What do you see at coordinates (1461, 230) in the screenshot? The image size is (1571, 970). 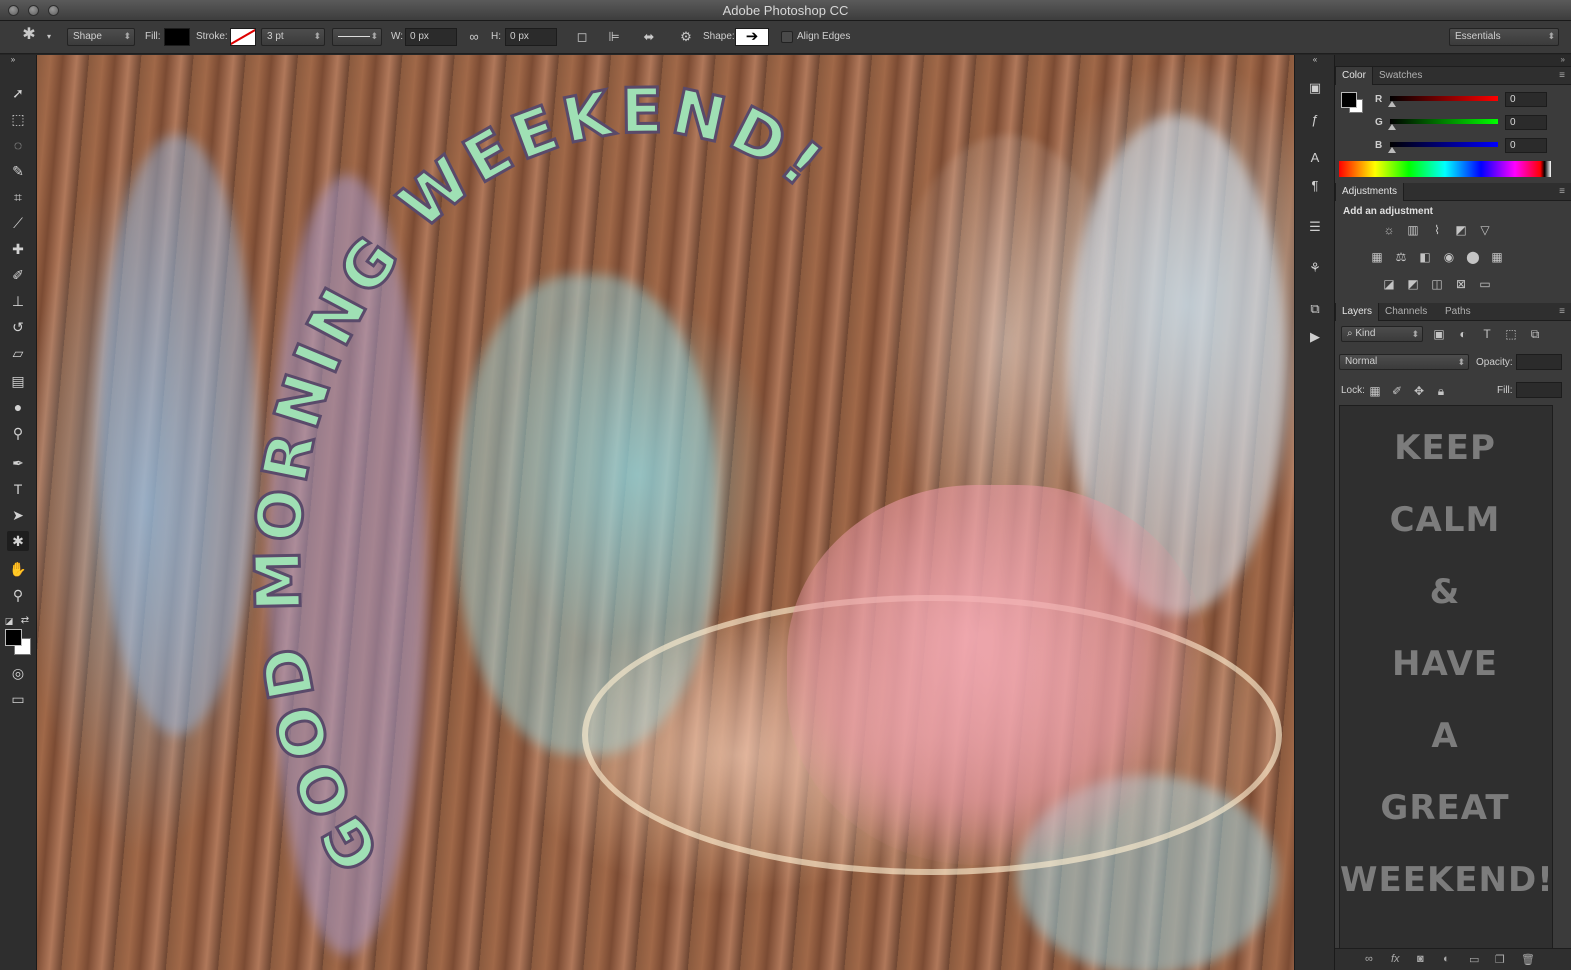 I see `exposure-icon: ◩` at bounding box center [1461, 230].